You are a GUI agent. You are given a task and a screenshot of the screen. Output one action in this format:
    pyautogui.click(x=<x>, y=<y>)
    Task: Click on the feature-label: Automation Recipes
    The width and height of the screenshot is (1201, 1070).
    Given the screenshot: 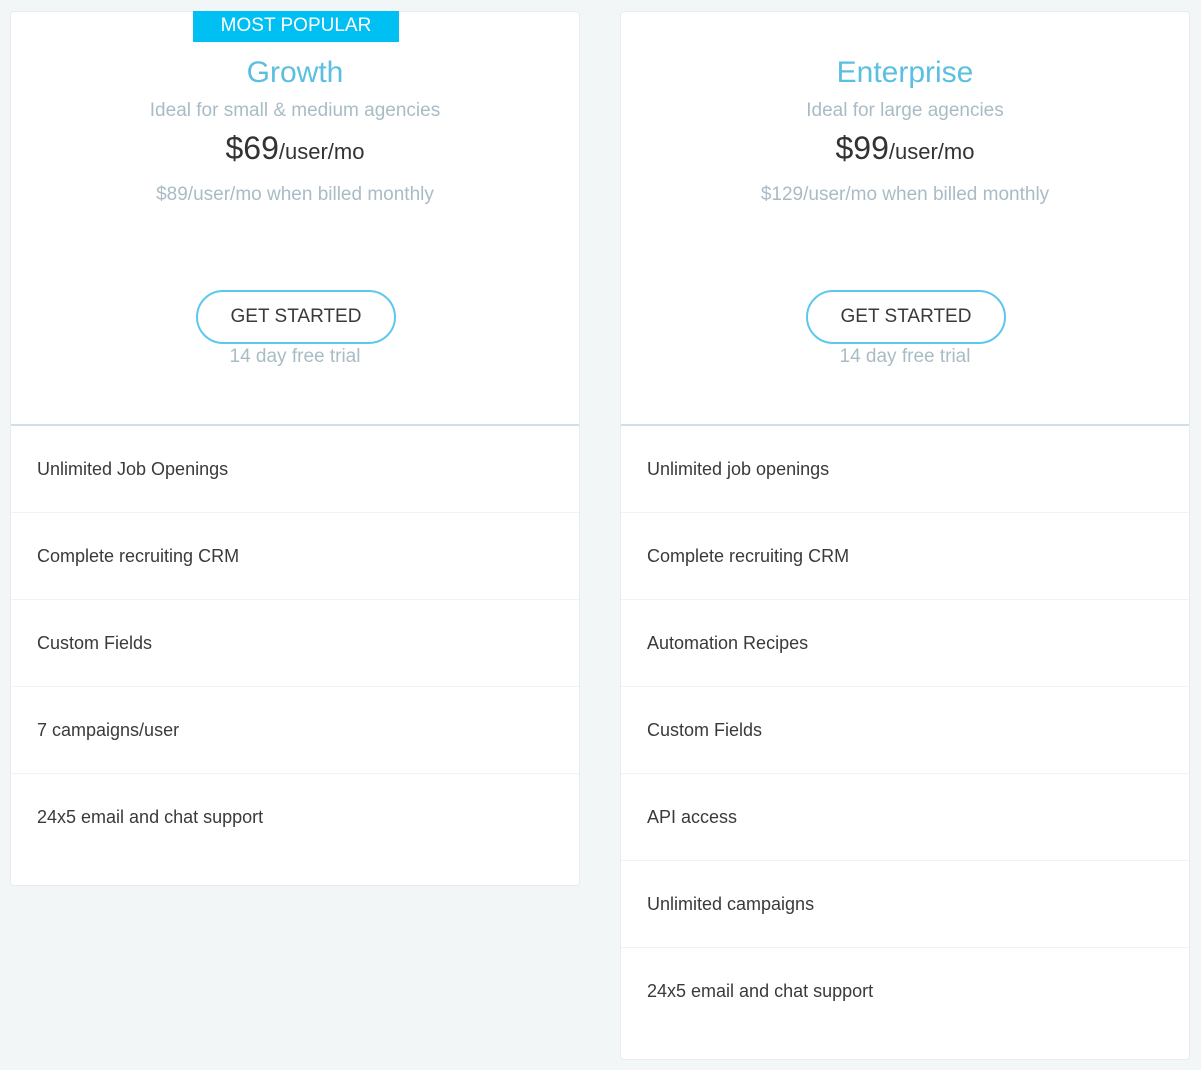 What is the action you would take?
    pyautogui.click(x=728, y=642)
    